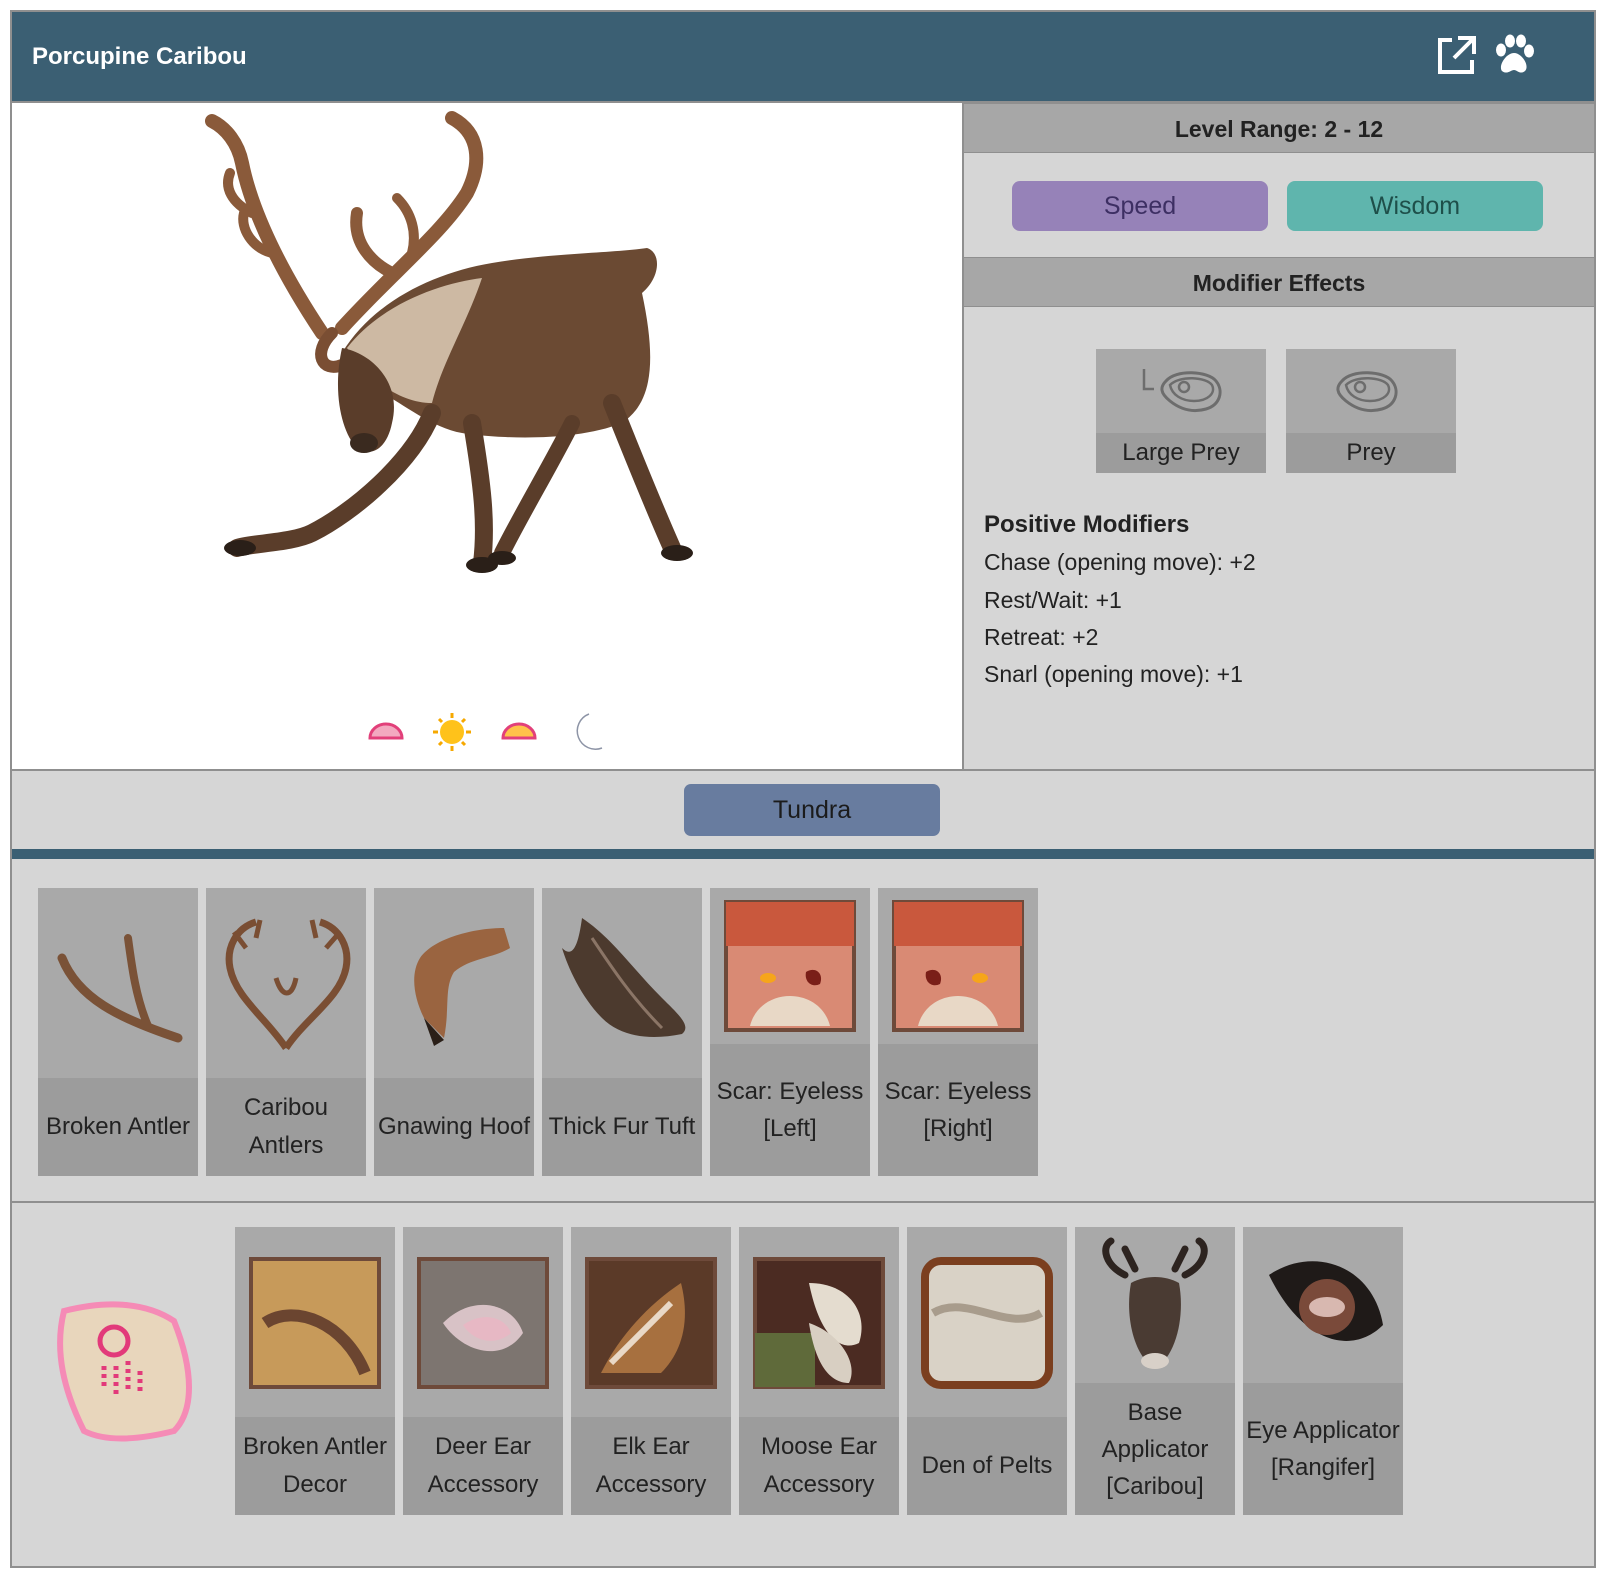 This screenshot has width=1606, height=1580. What do you see at coordinates (286, 1127) in the screenshot?
I see `item-label: Caribou Antlers` at bounding box center [286, 1127].